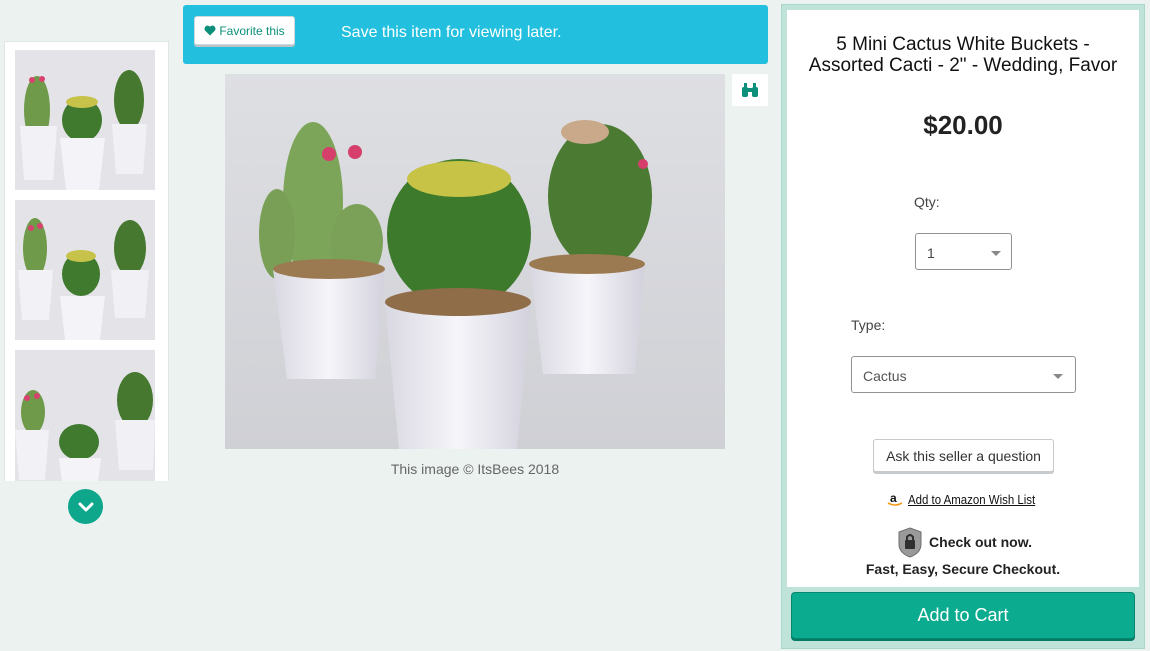 The width and height of the screenshot is (1150, 651). Describe the element at coordinates (252, 30) in the screenshot. I see `favorite-button-label: Favorite this` at that location.